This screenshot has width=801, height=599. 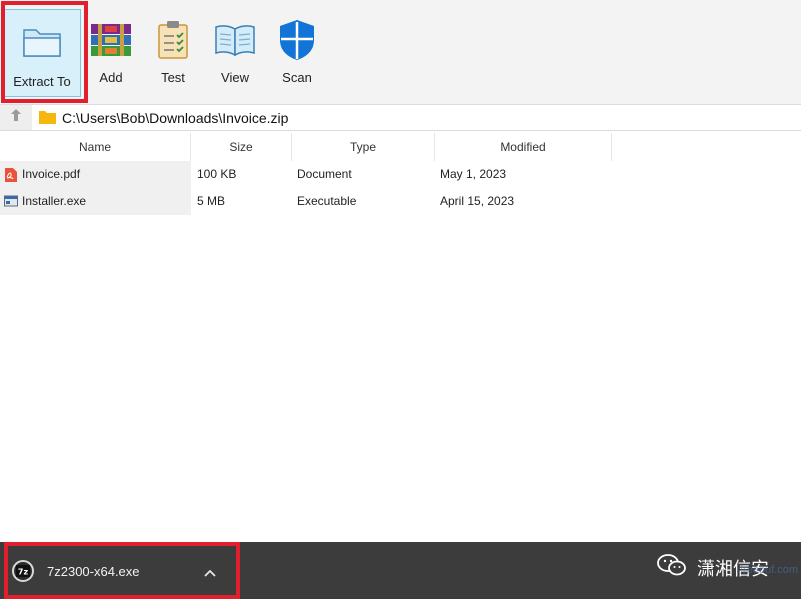 I want to click on download-file-name: 7z2300-x64.exe, so click(x=93, y=571).